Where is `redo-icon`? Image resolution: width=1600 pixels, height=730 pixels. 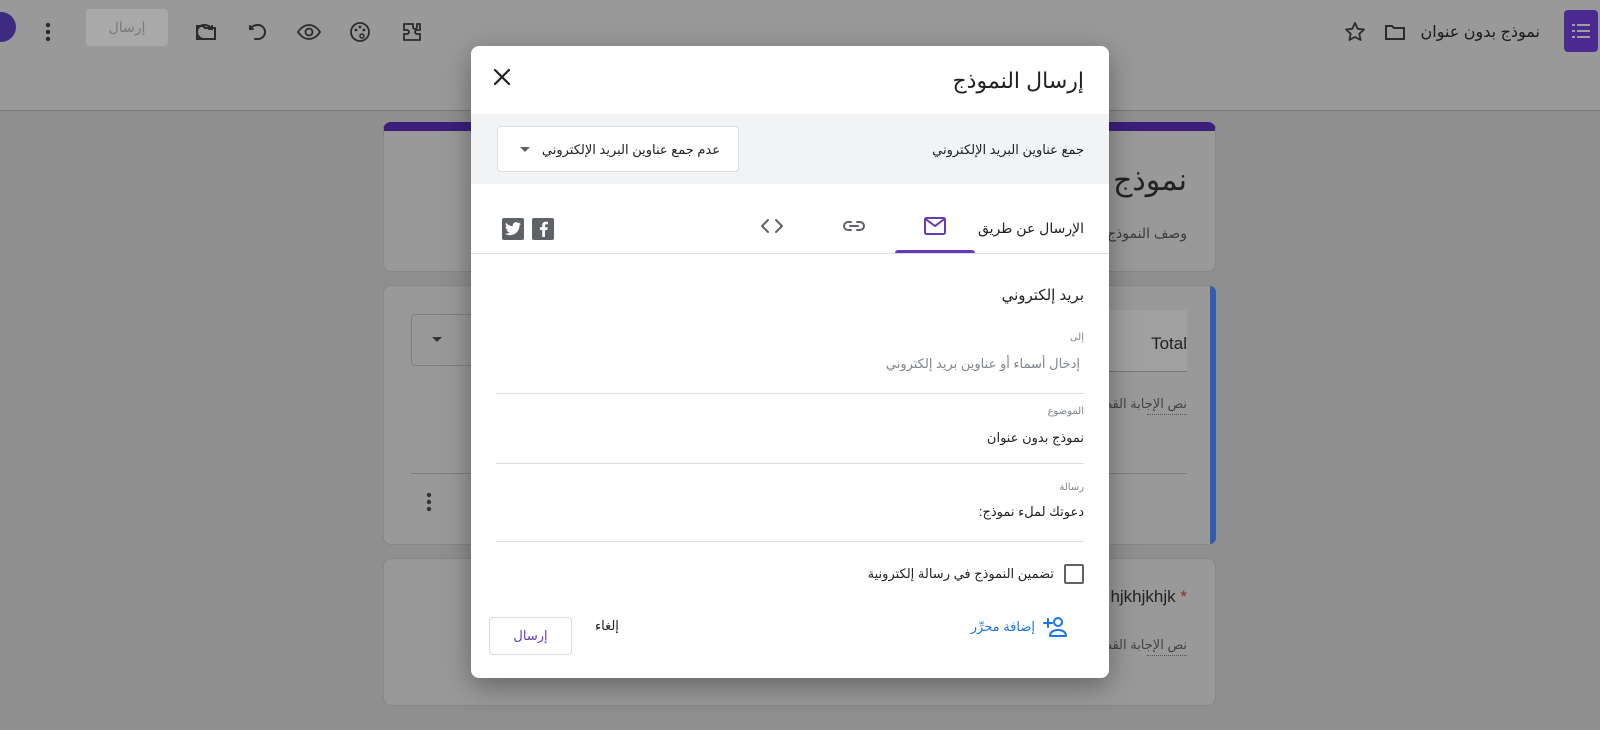
redo-icon is located at coordinates (205, 32).